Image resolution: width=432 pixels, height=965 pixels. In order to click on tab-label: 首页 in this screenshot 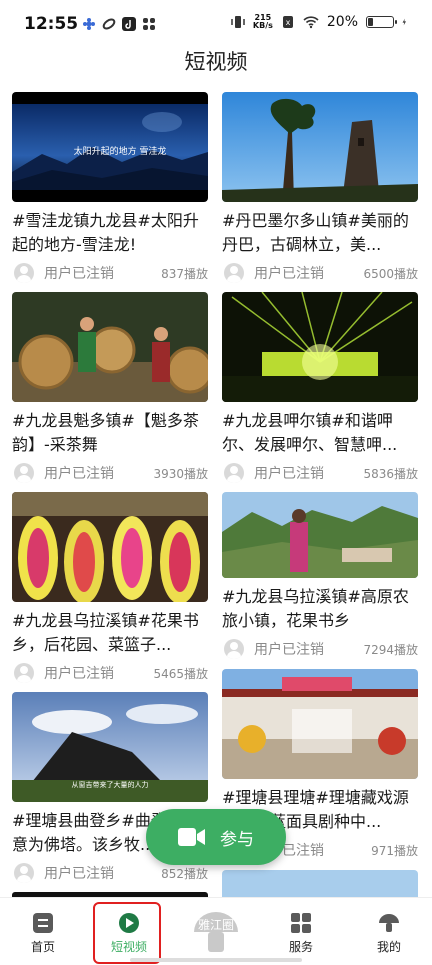, I will do `click(42, 947)`.